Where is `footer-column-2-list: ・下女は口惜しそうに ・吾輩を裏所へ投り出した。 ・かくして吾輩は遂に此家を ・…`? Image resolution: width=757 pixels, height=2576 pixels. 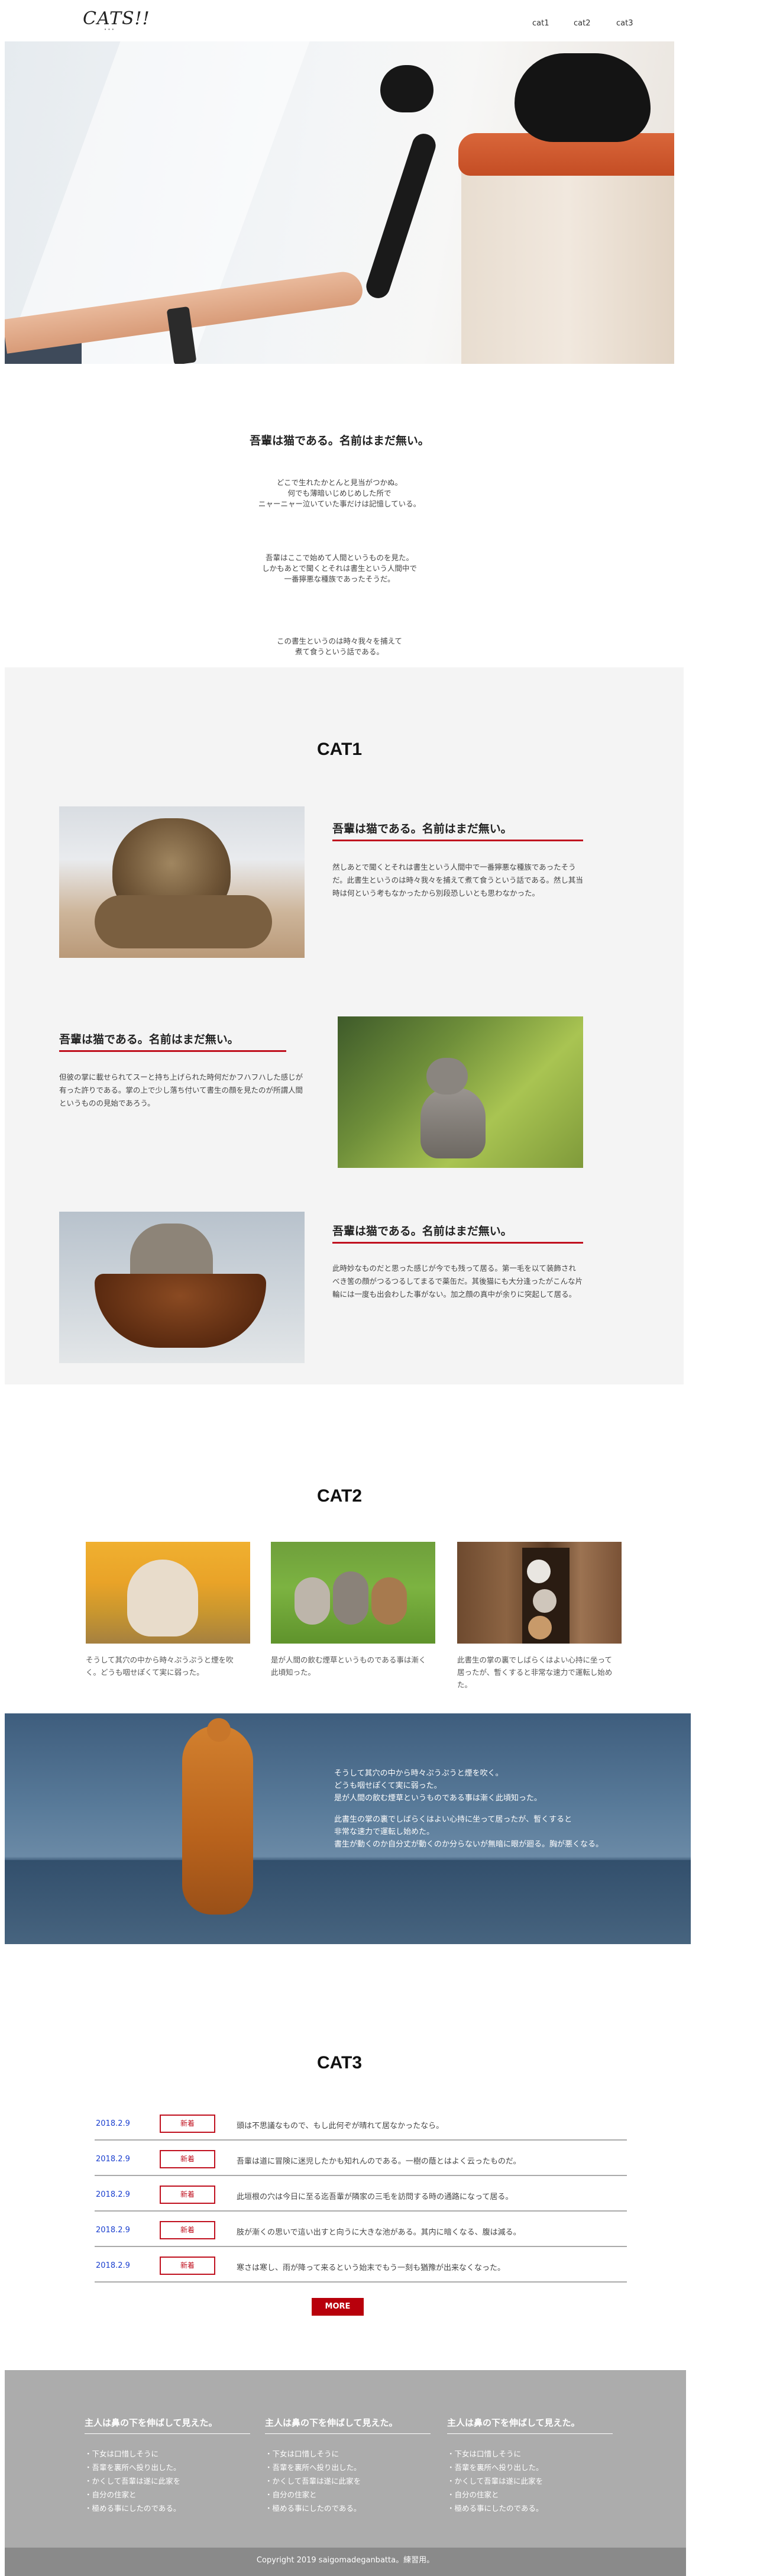
footer-column-2-list: ・下女は口惜しそうに ・吾輩を裏所へ投り出した。 ・かくして吾輩は遂に此家を ・… is located at coordinates (313, 2481).